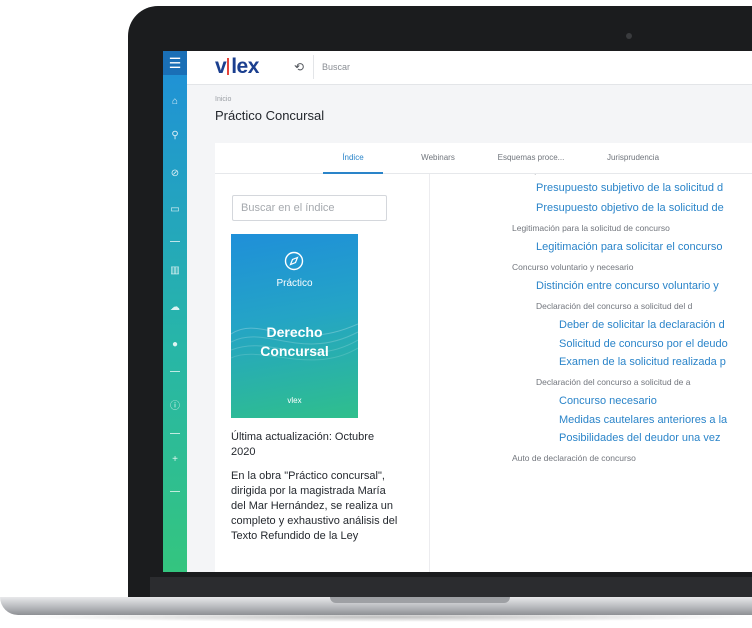 The width and height of the screenshot is (752, 628). I want to click on search-icon: ⚲, so click(175, 135).